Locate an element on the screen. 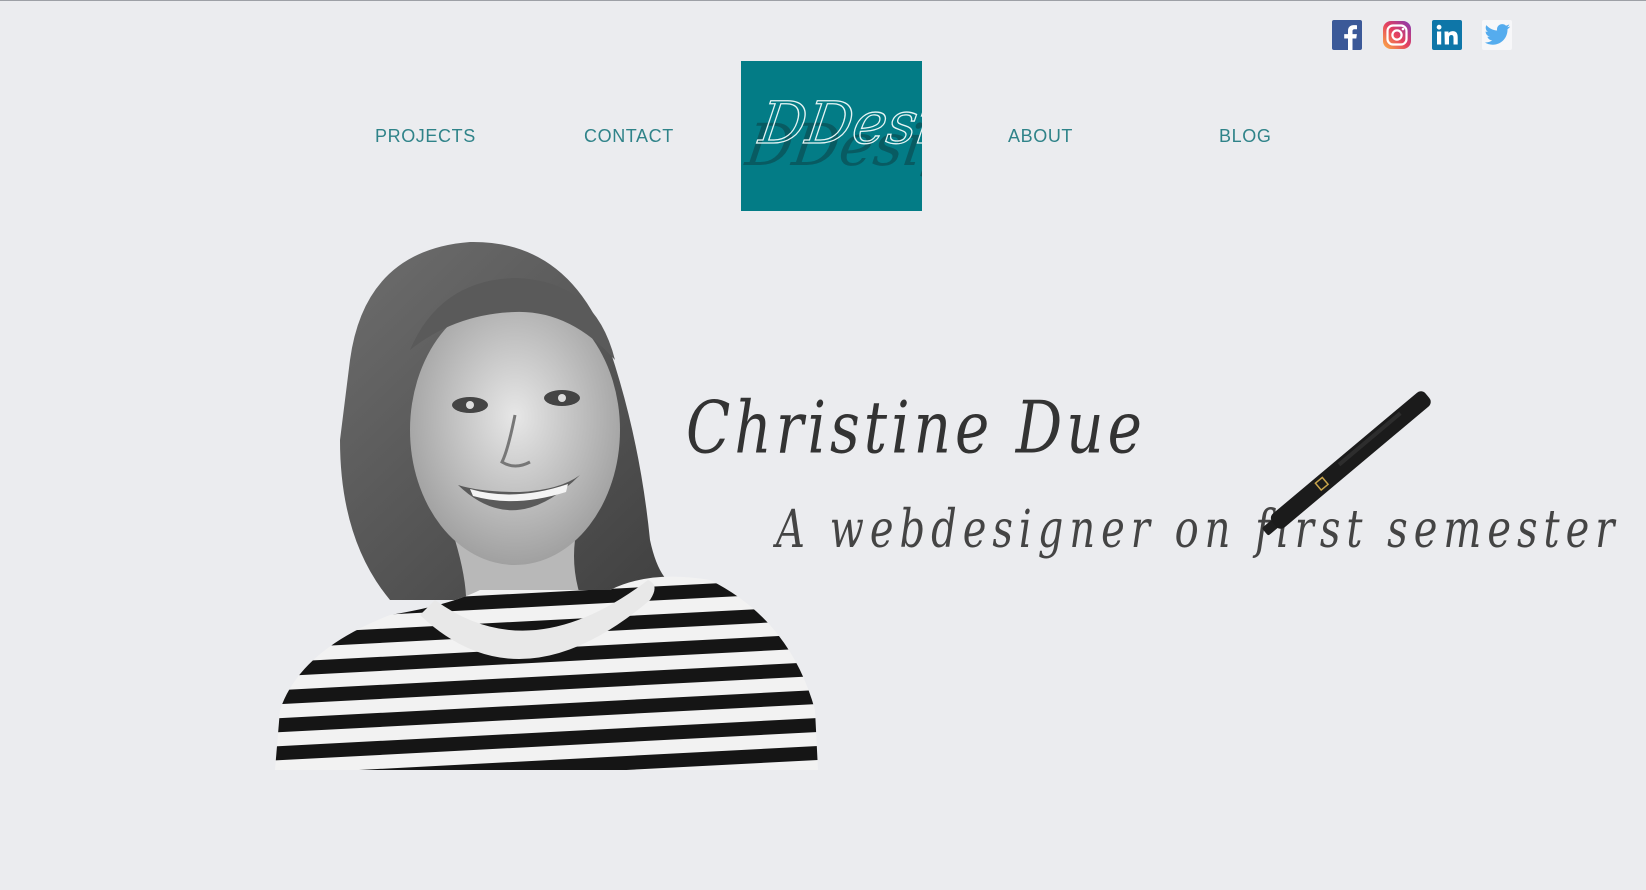 The width and height of the screenshot is (1646, 890). nav-blog: BLOG is located at coordinates (1245, 136).